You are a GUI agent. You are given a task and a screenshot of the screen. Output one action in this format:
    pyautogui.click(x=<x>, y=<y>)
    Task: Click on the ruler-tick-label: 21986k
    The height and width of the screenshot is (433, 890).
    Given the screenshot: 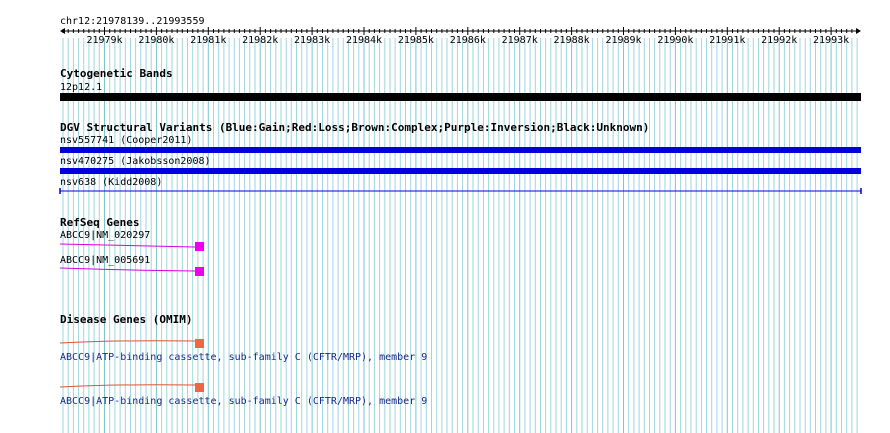 What is the action you would take?
    pyautogui.click(x=467, y=40)
    